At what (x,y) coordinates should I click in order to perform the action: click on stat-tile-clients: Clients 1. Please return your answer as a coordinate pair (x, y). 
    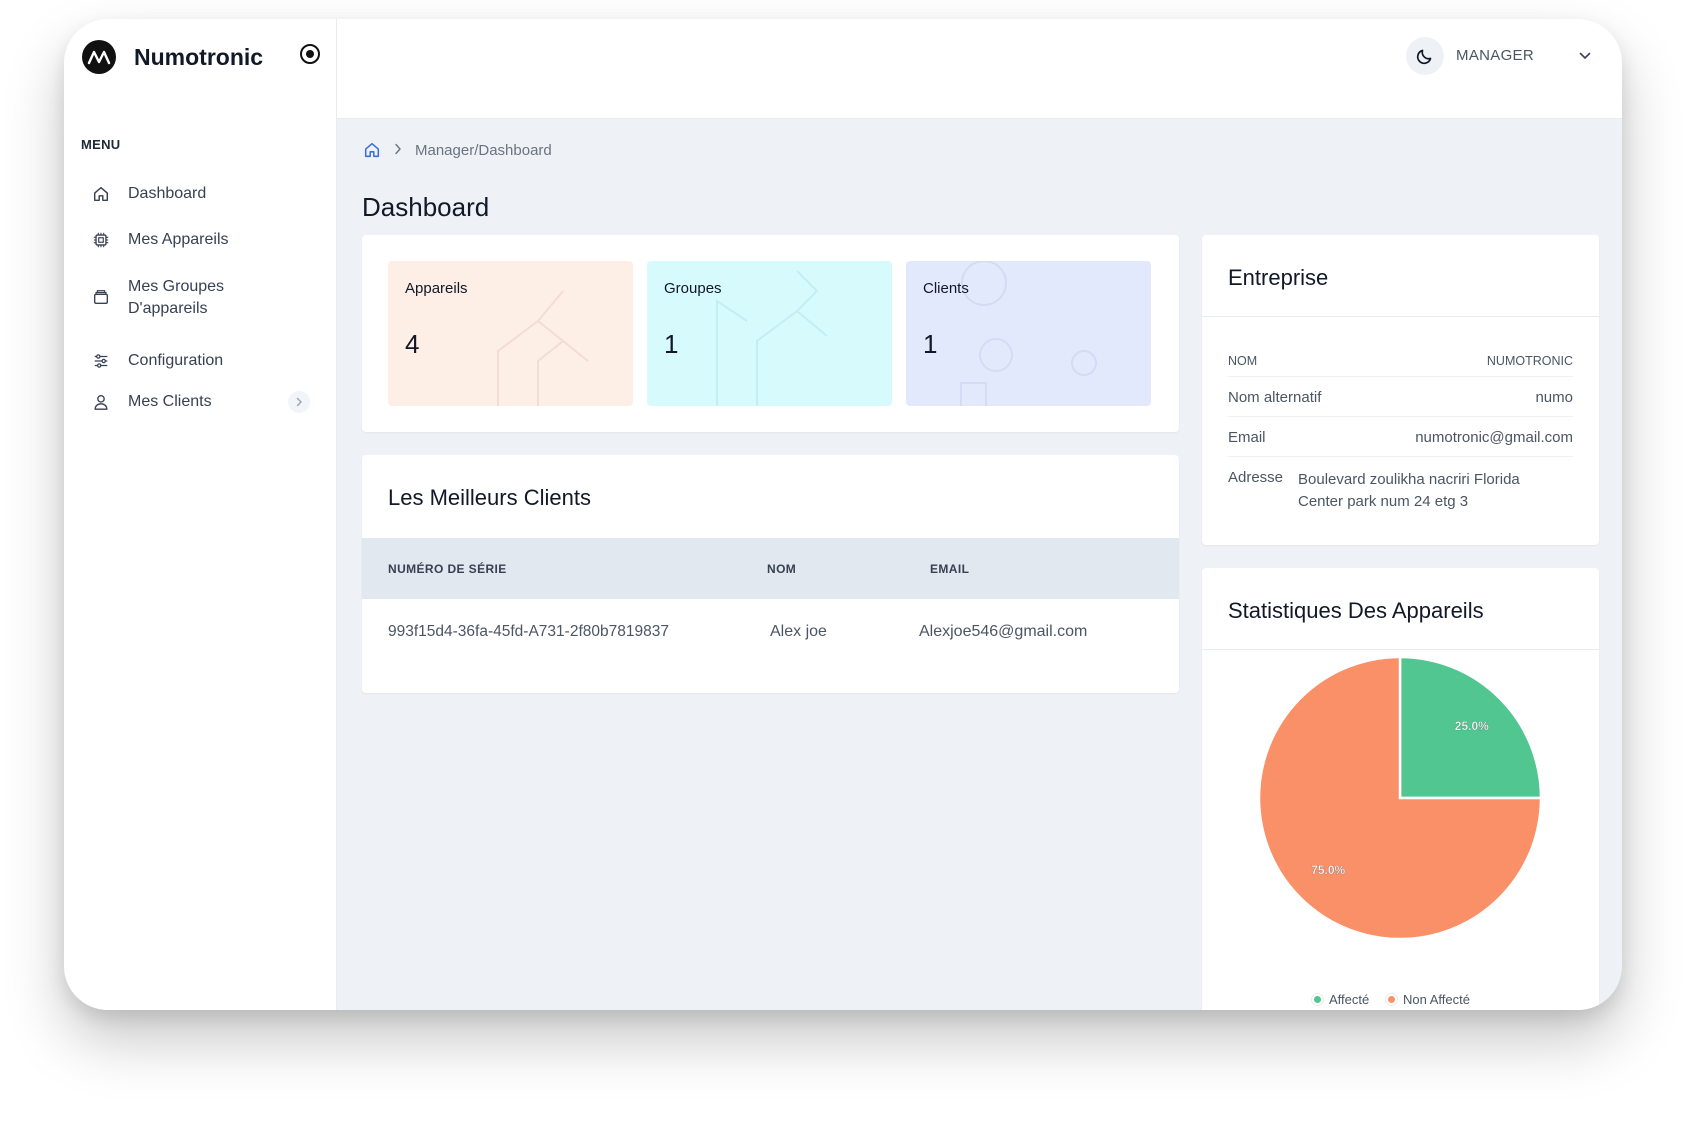
    Looking at the image, I should click on (1028, 333).